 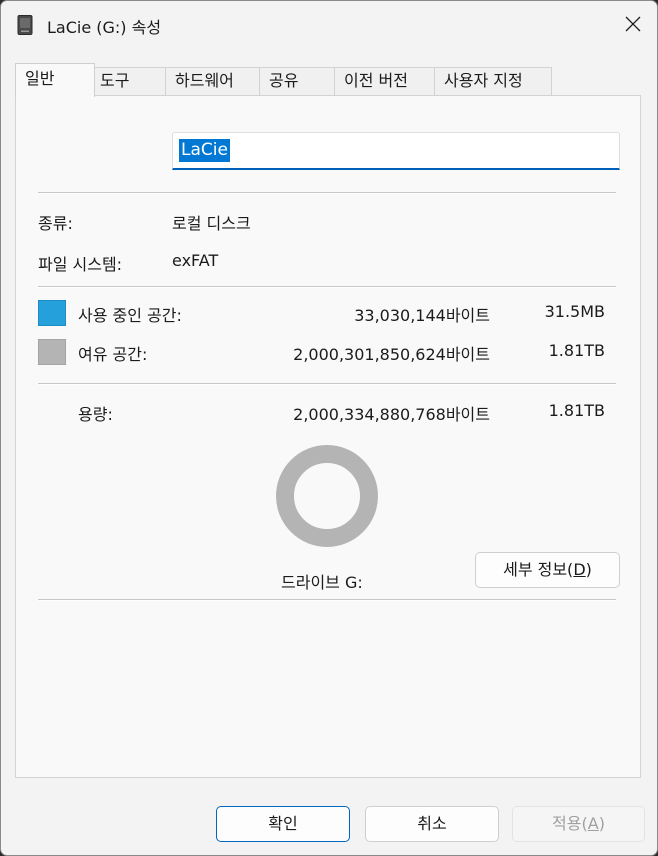 I want to click on title-bar: LaCie (G:) 속성, so click(x=329, y=25).